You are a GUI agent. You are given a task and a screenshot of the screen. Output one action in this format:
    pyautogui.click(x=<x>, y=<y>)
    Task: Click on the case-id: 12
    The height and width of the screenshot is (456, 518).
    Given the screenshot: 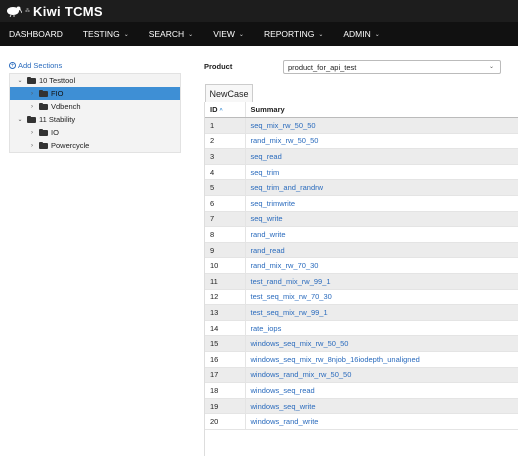 What is the action you would take?
    pyautogui.click(x=225, y=297)
    